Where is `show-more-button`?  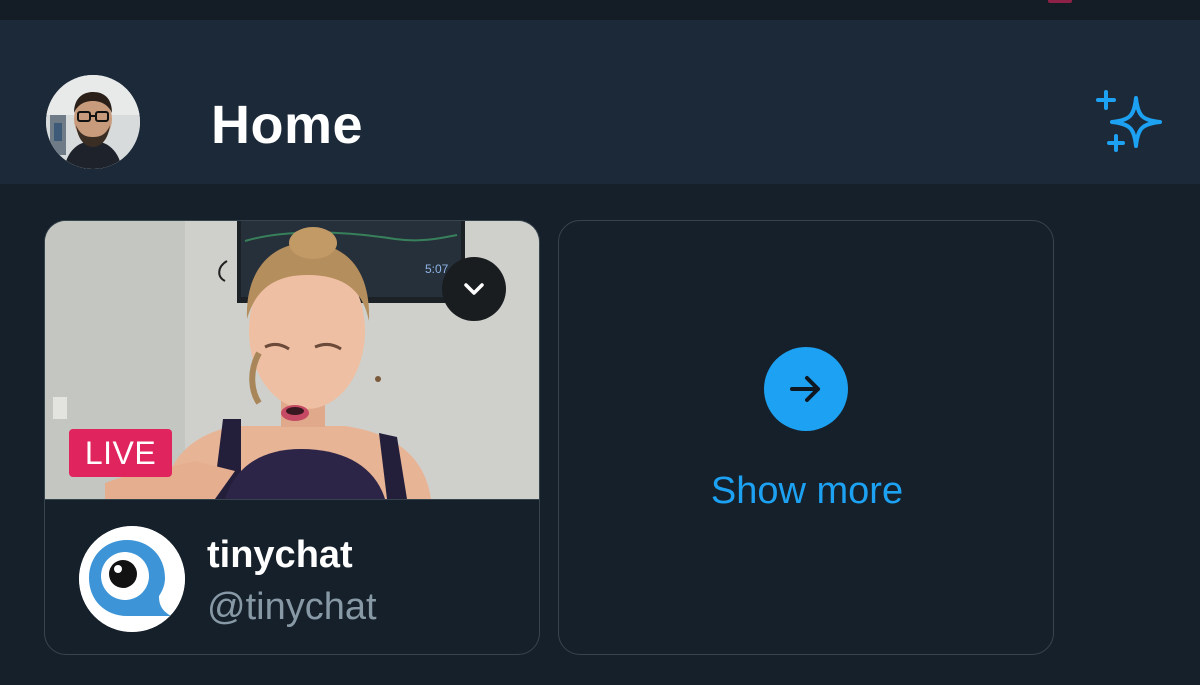 show-more-button is located at coordinates (806, 389).